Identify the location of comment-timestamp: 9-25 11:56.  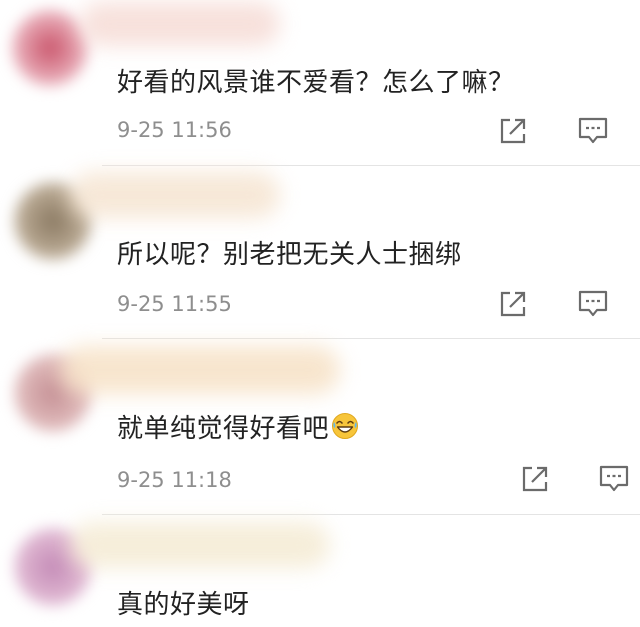
(174, 130).